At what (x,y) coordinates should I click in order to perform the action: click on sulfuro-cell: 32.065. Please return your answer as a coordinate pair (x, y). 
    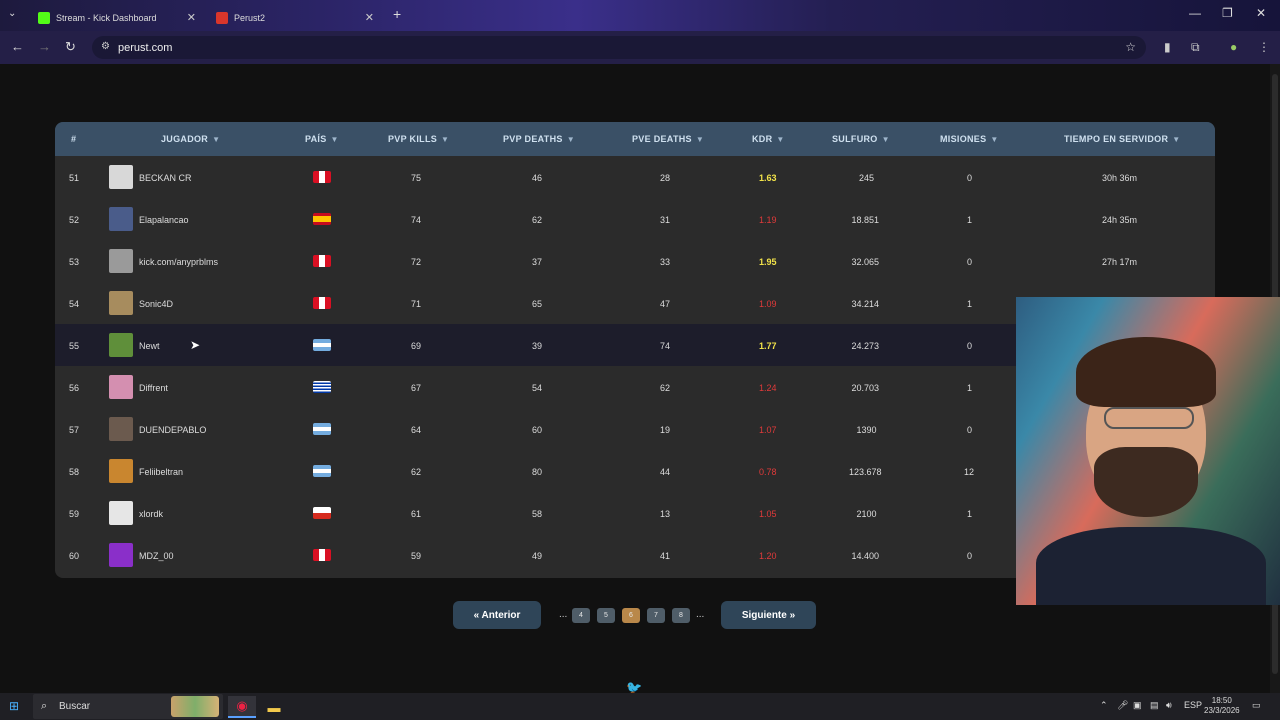
    Looking at the image, I should click on (865, 262).